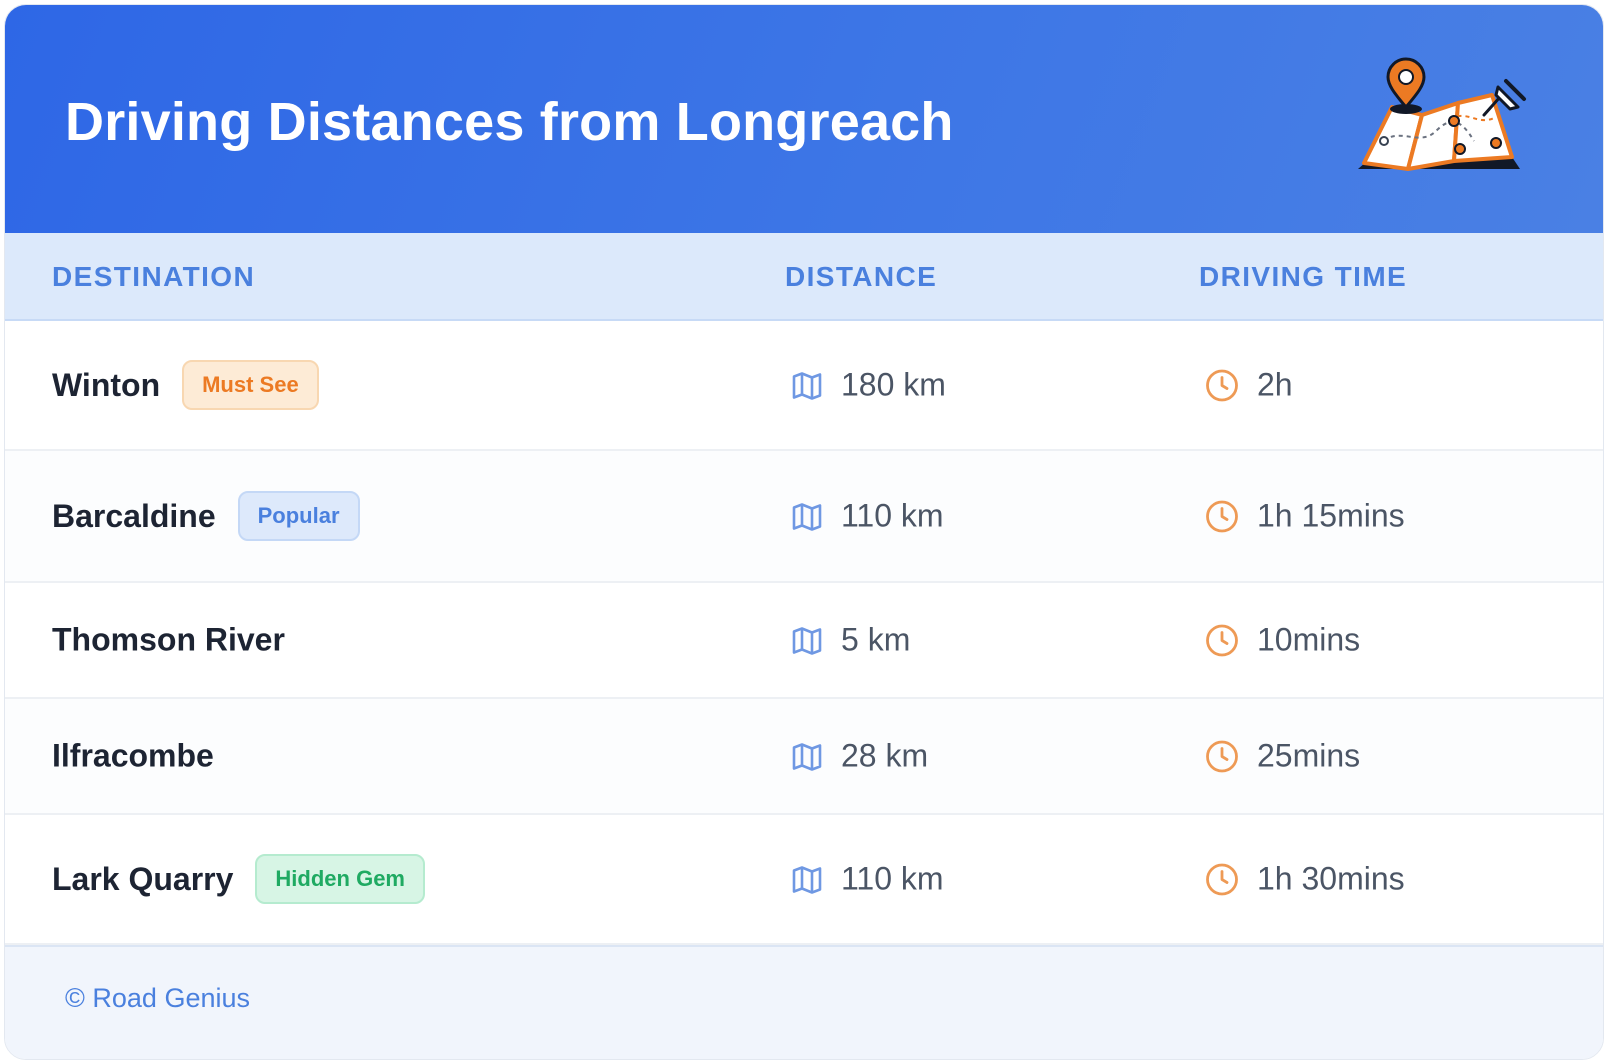 This screenshot has height=1064, width=1608. I want to click on driving-time-cell: 1h 30mins, so click(1305, 879).